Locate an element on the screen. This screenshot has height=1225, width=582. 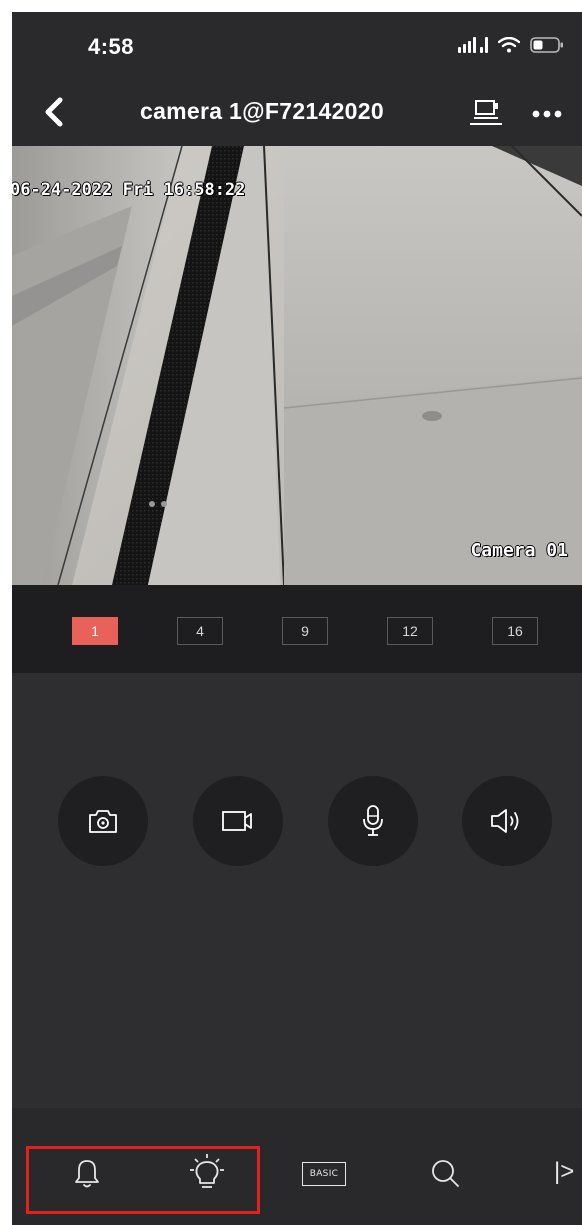
camera-icon is located at coordinates (103, 821).